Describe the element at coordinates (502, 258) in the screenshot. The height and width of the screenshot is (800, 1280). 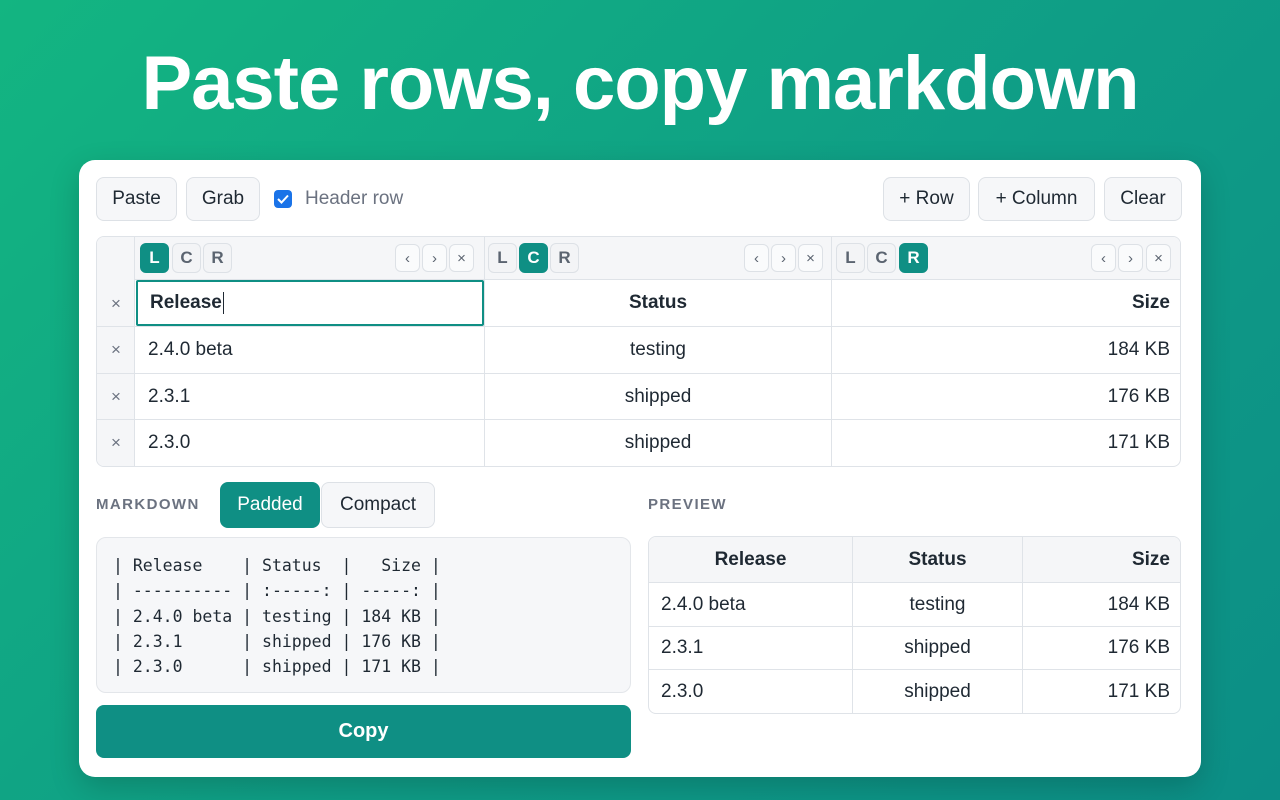
I see `col2-align-left: L` at that location.